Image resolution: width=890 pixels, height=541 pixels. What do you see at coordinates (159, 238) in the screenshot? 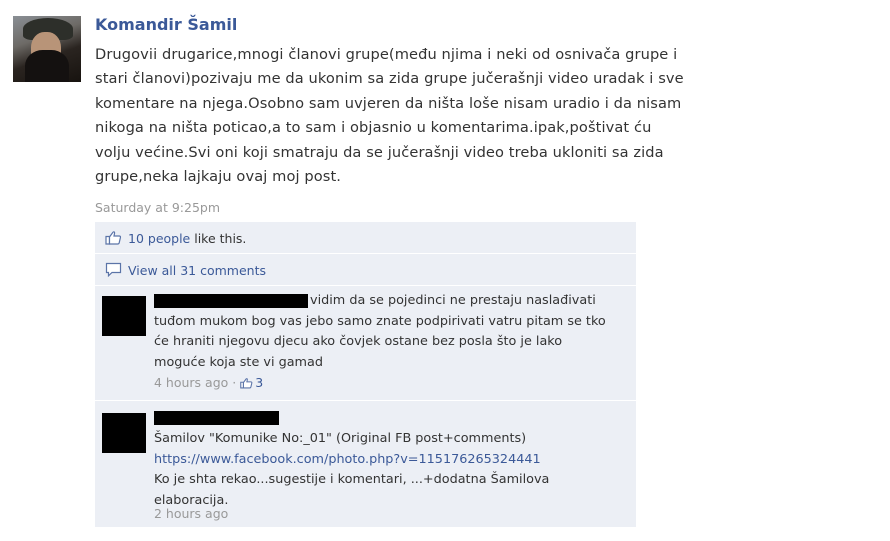
I see `likes-people-link: 10 people` at bounding box center [159, 238].